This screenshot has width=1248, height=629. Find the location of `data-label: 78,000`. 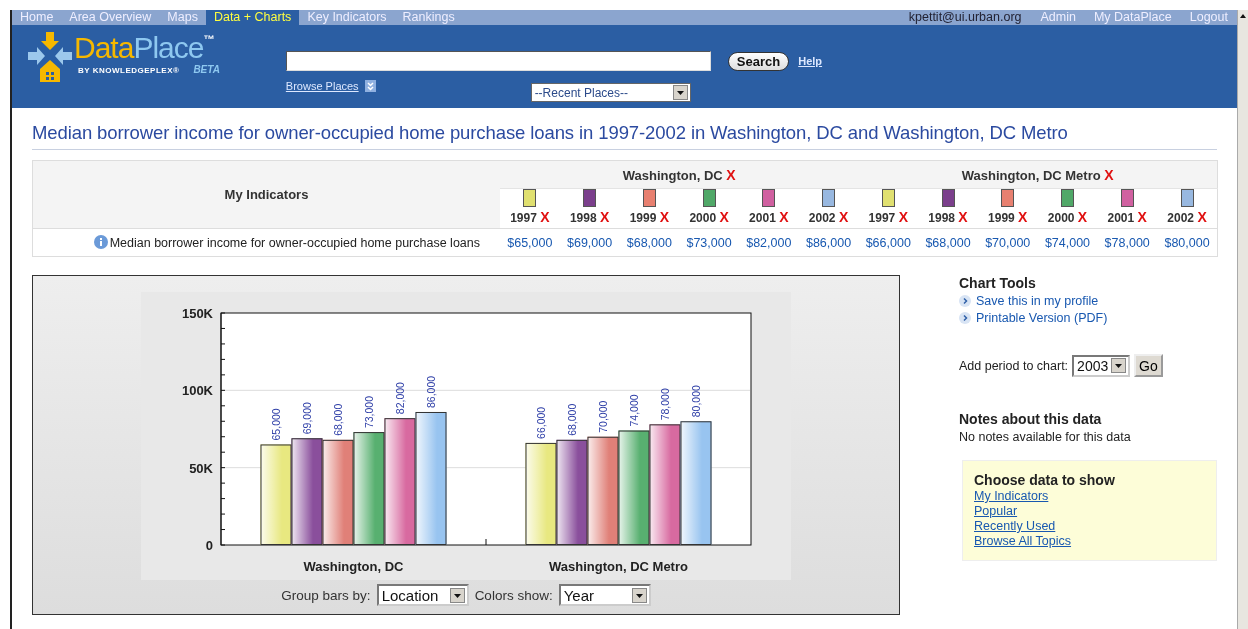

data-label: 78,000 is located at coordinates (665, 404).